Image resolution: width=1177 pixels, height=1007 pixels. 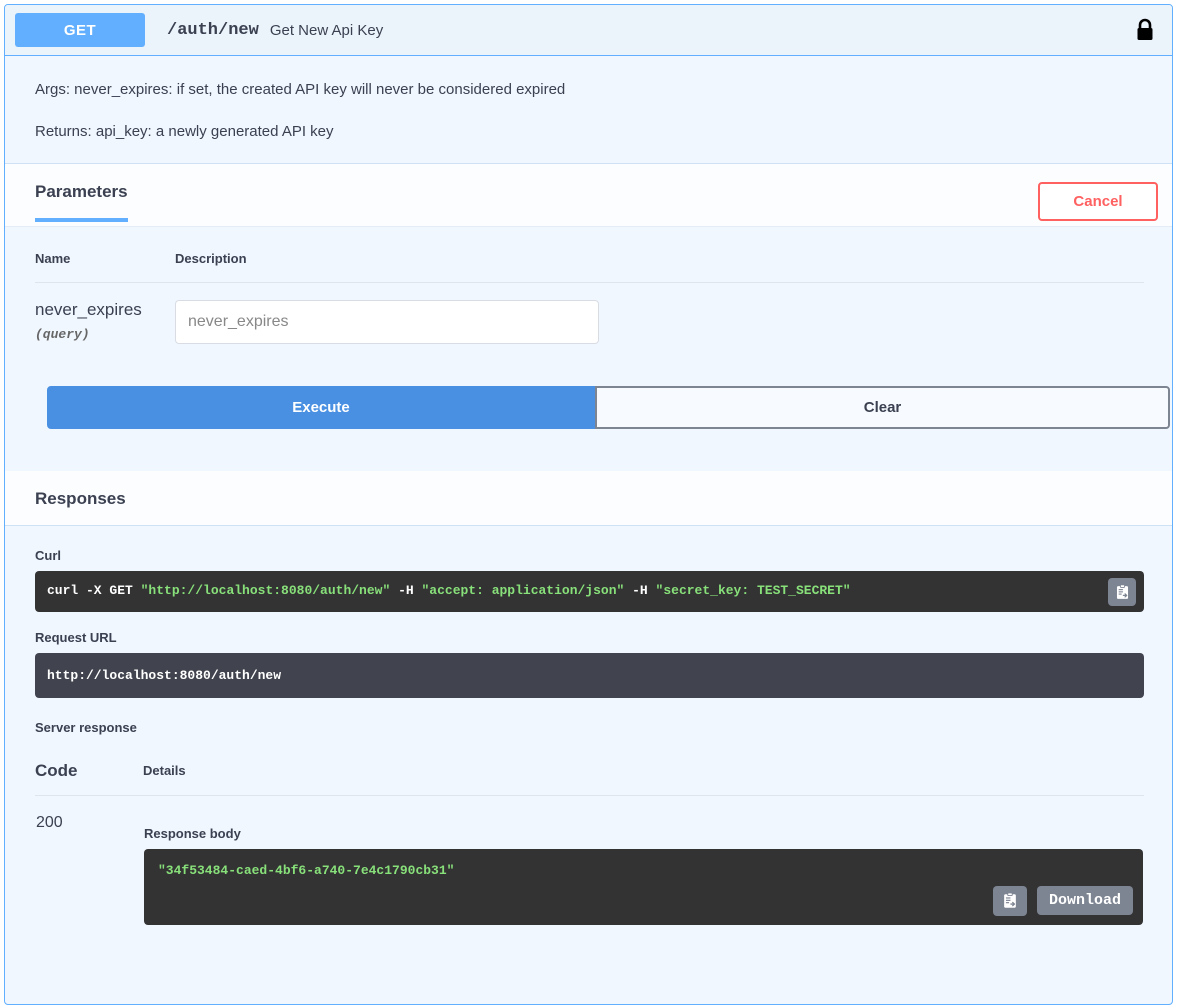 I want to click on table-row: never_expires (query), so click(x=589, y=314).